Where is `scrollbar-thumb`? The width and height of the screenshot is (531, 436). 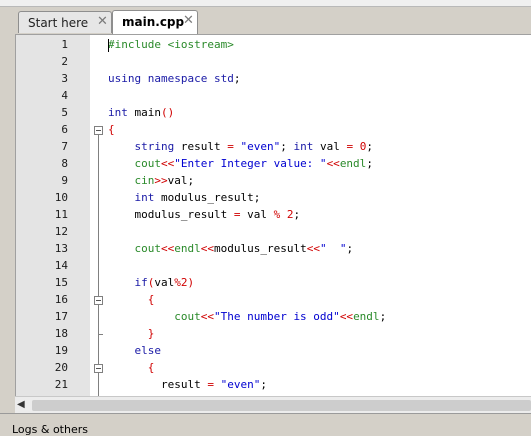 scrollbar-thumb is located at coordinates (281, 405).